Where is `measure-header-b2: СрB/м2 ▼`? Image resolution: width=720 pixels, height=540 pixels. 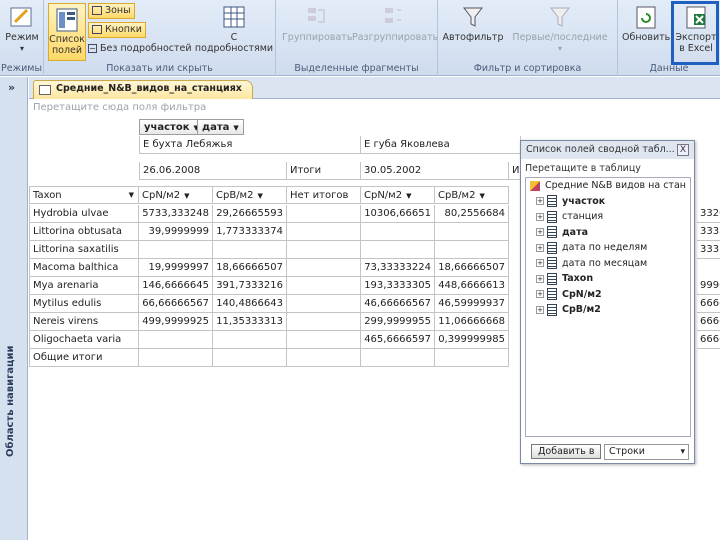 measure-header-b2: СрB/м2 ▼ is located at coordinates (472, 195).